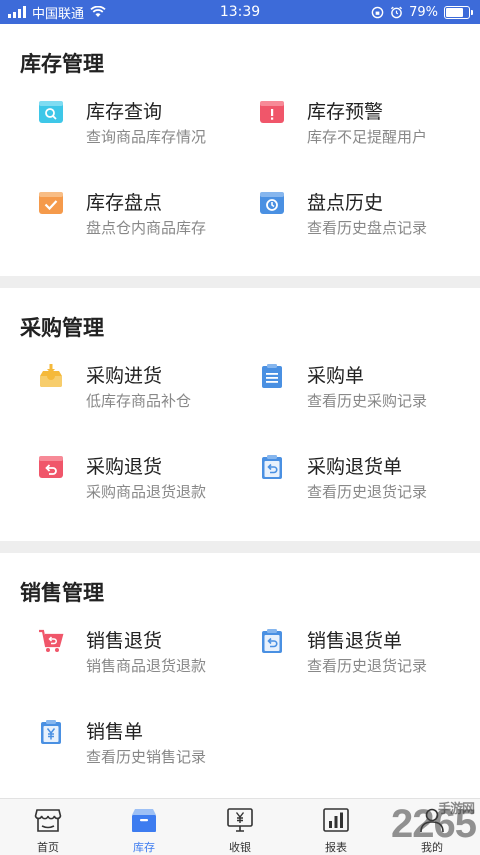  I want to click on menu-item-purchase-return-order: 采购退货单 查看历史退货记录, so click(369, 482).